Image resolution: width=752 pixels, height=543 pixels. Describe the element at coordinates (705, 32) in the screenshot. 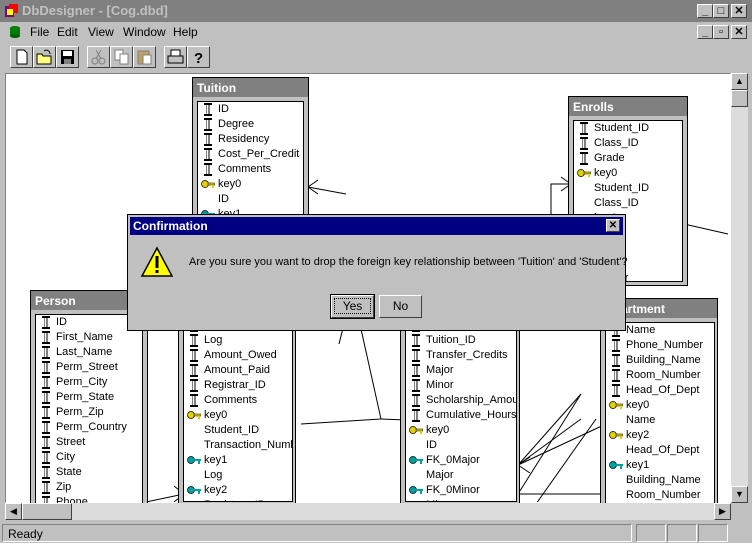

I see `doc-minimize-button: _` at that location.